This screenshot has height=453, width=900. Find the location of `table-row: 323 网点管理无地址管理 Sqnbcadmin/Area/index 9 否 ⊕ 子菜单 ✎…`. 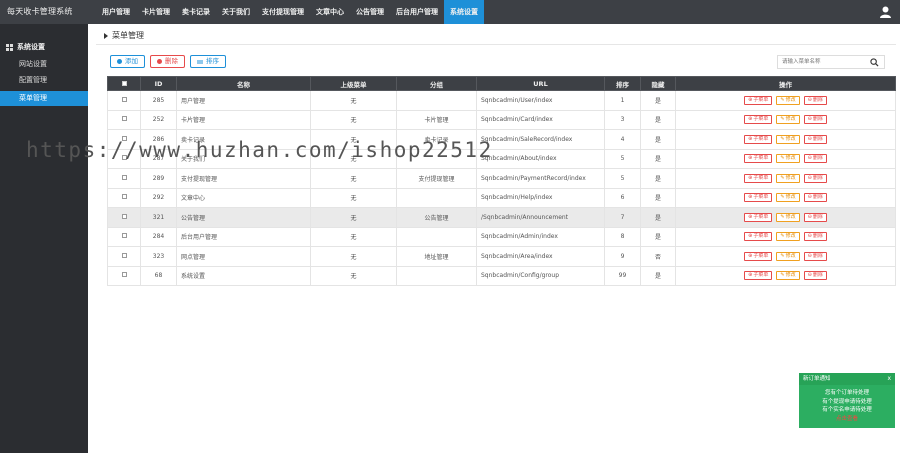

table-row: 323 网点管理无地址管理 Sqnbcadmin/Area/index 9 否 ⊕ 子菜单 ✎… is located at coordinates (501, 256).